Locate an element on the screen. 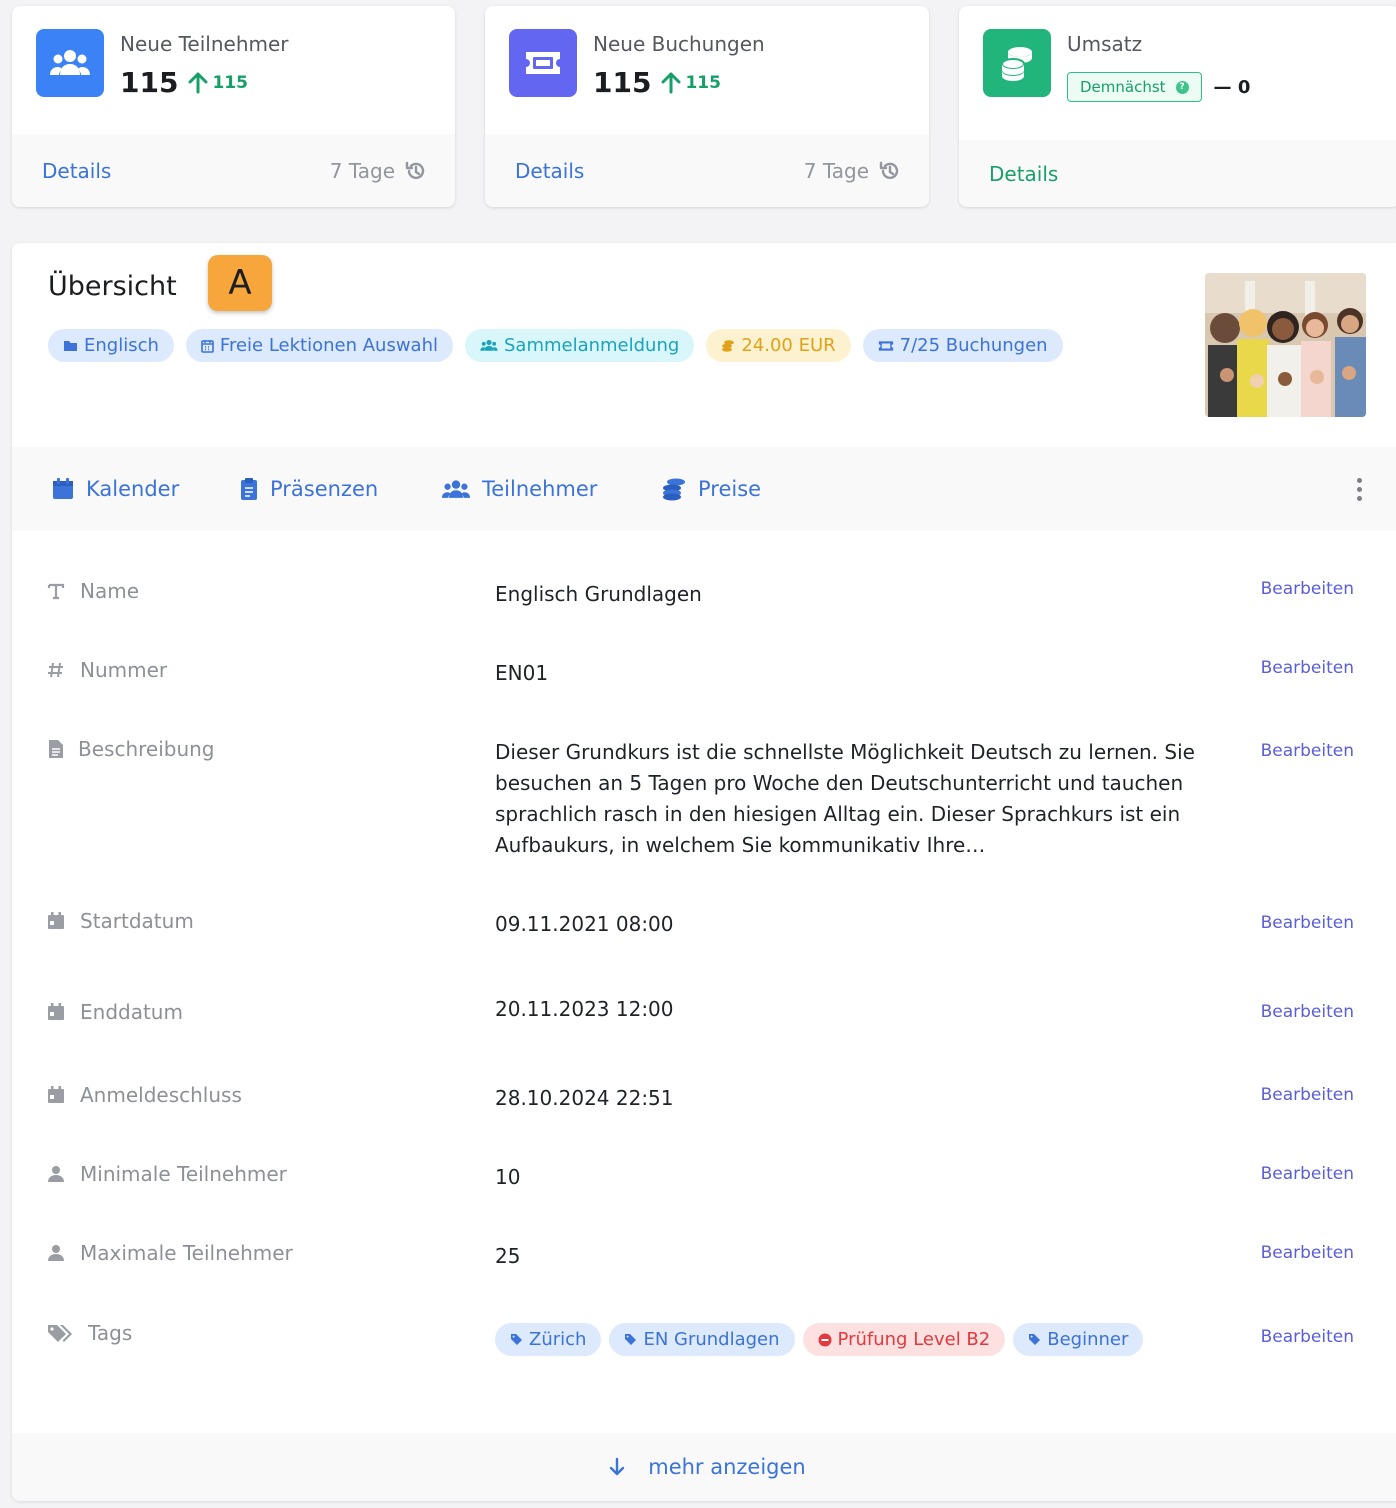  stat-label: Umsatz is located at coordinates (1105, 44).